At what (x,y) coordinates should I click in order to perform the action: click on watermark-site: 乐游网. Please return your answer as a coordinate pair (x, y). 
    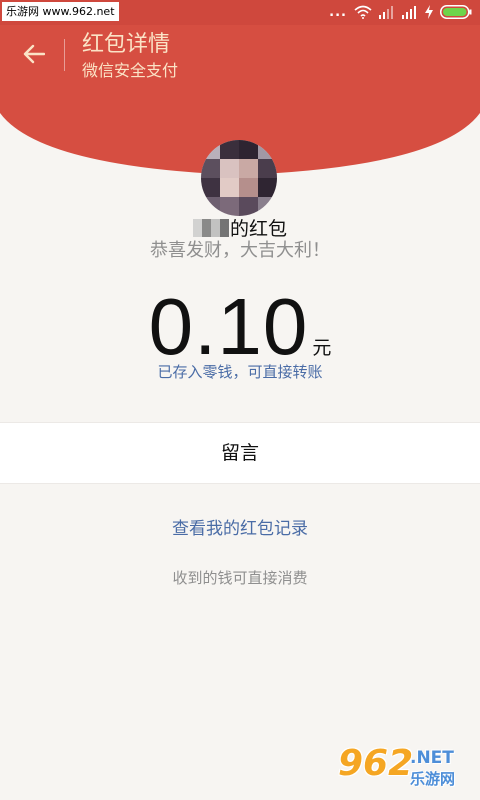
    Looking at the image, I should click on (433, 779).